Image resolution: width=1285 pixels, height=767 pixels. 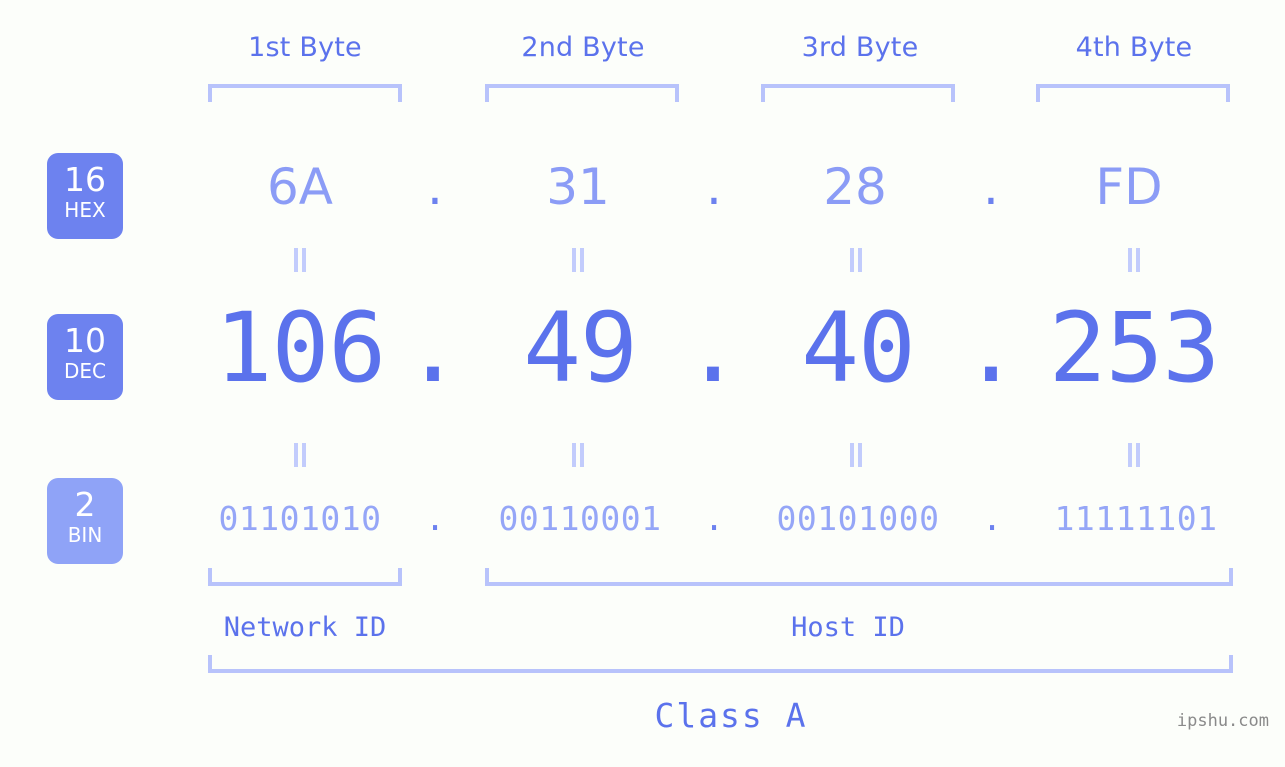 What do you see at coordinates (580, 518) in the screenshot?
I see `bin-octet-2: 00110001` at bounding box center [580, 518].